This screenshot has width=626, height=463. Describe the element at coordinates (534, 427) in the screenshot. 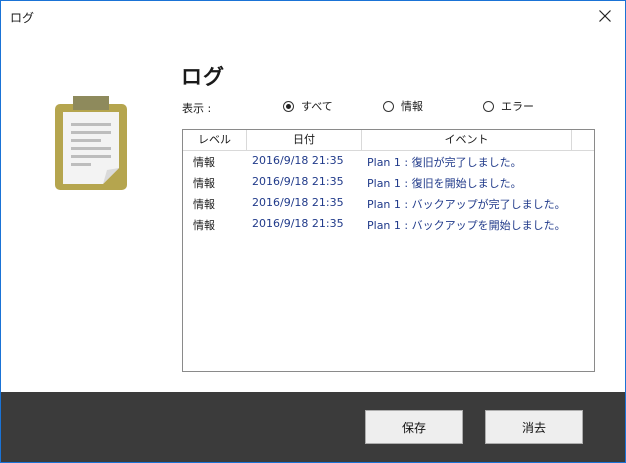

I see `clear-button: 消去` at that location.